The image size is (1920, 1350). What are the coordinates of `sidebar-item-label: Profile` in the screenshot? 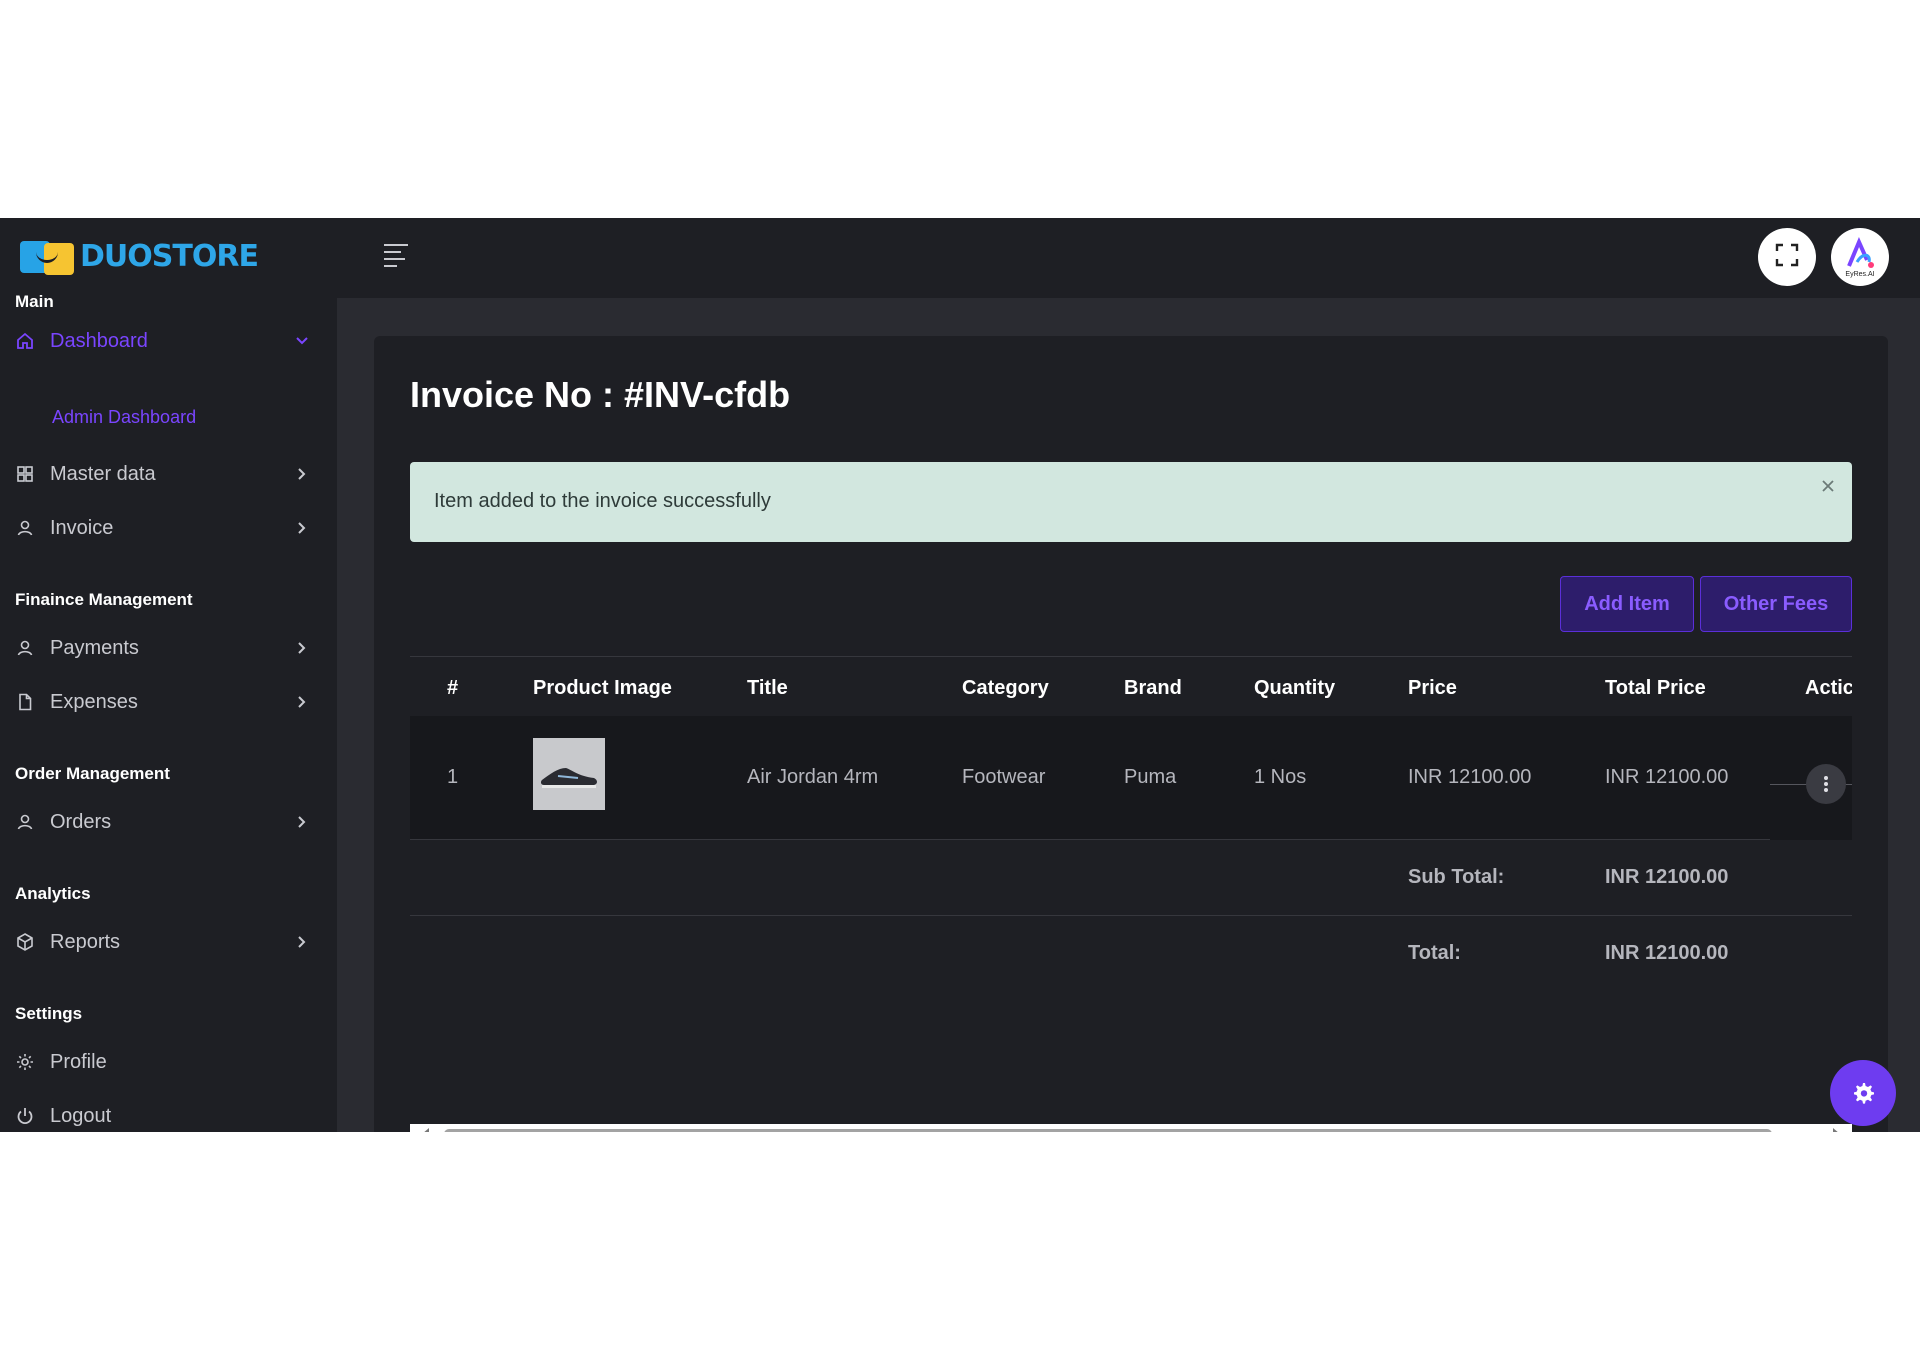 It's located at (78, 1061).